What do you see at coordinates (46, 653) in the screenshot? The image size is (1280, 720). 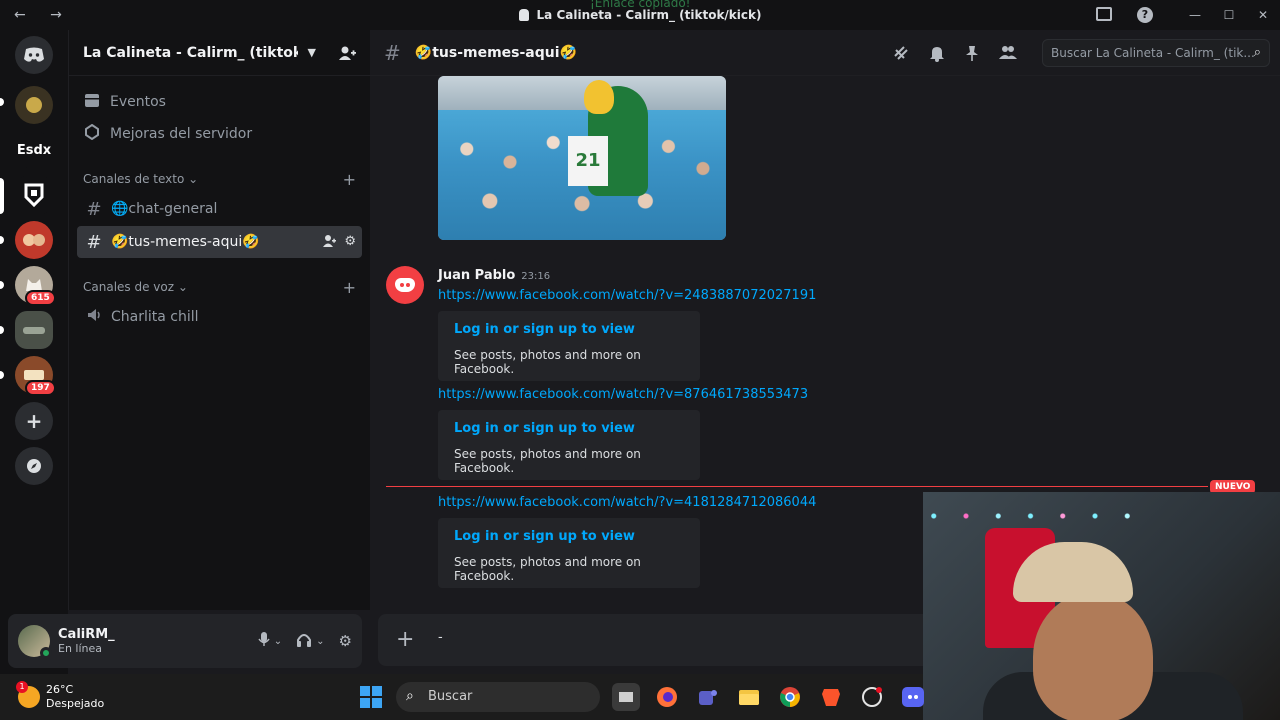 I see `online-status-dot` at bounding box center [46, 653].